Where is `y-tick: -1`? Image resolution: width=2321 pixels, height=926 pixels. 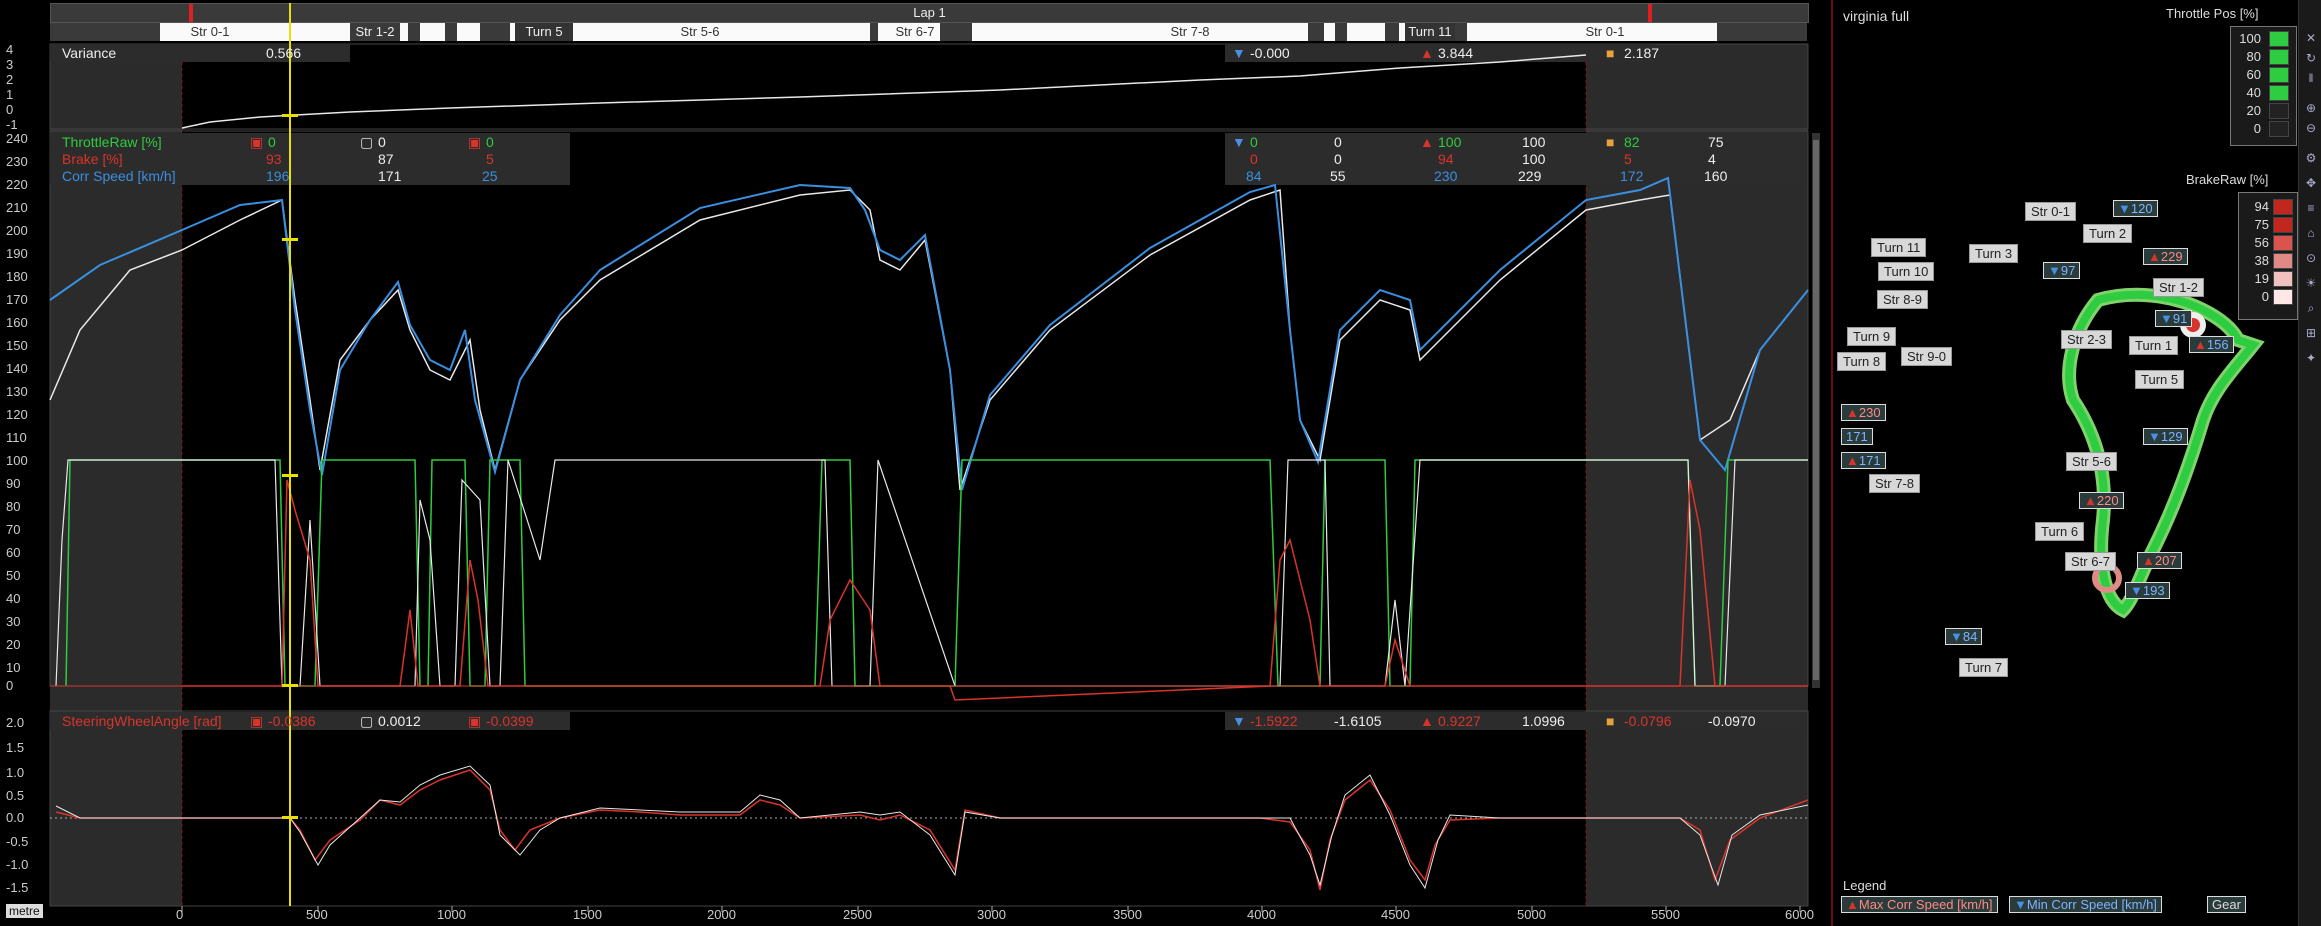 y-tick: -1 is located at coordinates (12, 124).